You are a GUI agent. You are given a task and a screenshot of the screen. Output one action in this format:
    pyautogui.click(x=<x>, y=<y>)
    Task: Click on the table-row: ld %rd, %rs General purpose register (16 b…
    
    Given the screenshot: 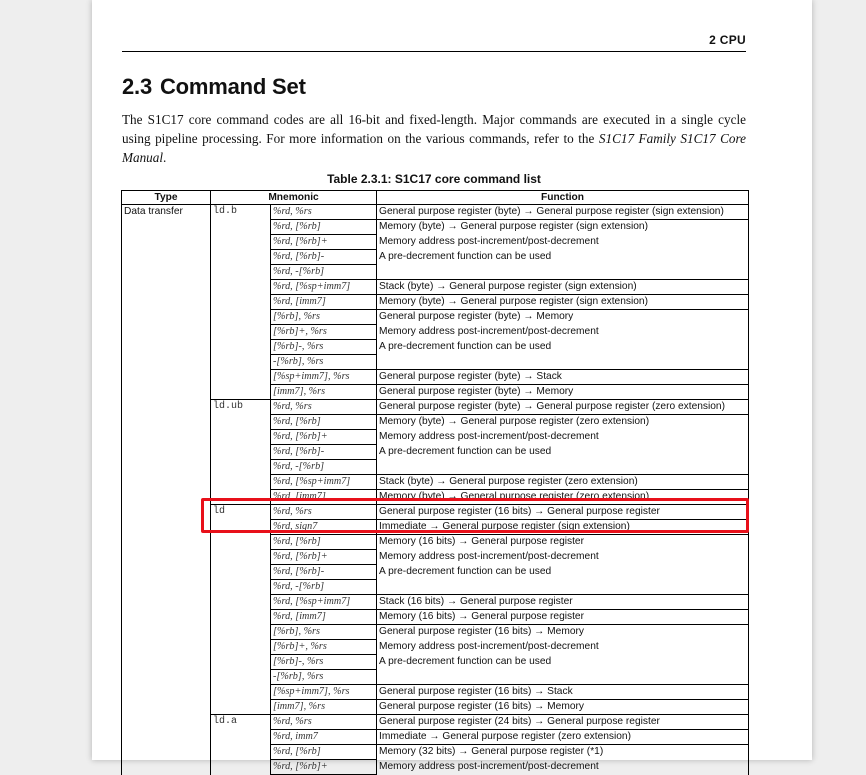 What is the action you would take?
    pyautogui.click(x=436, y=512)
    